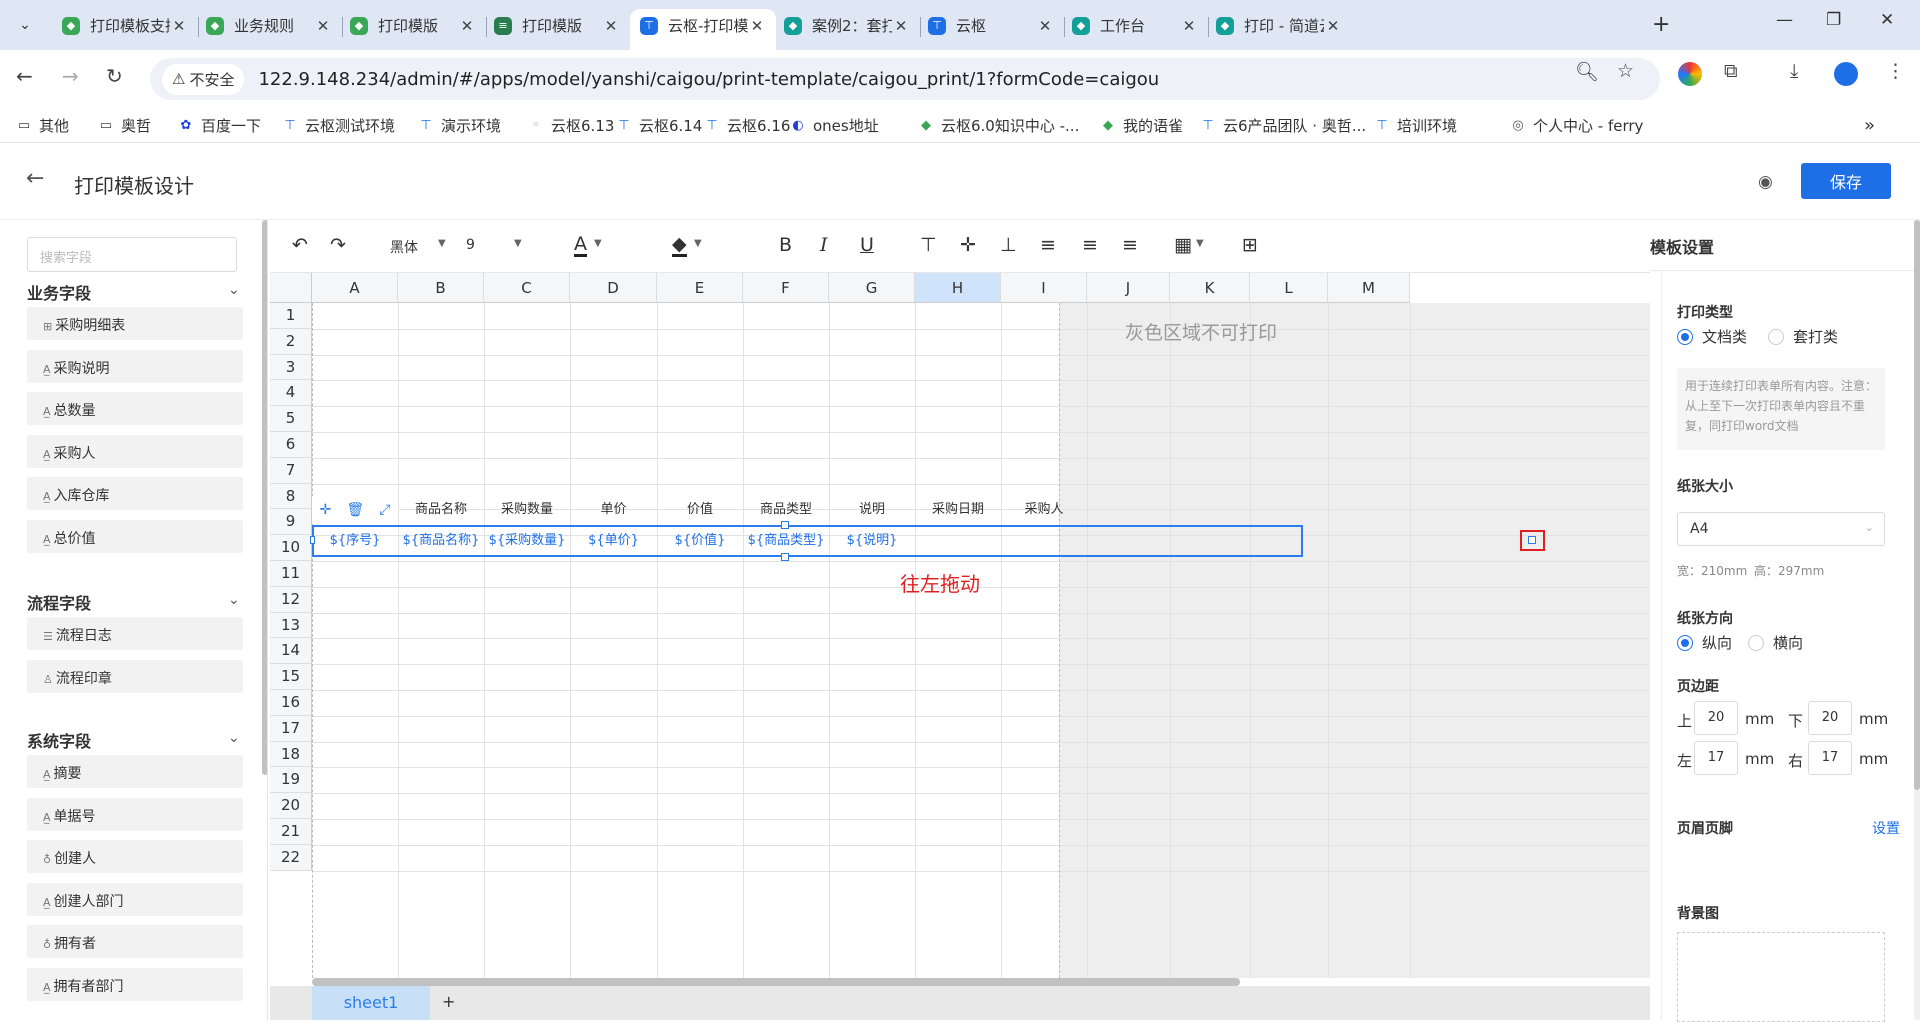 The image size is (1920, 1022). I want to click on align-bottom-icon: ⊥, so click(1008, 245).